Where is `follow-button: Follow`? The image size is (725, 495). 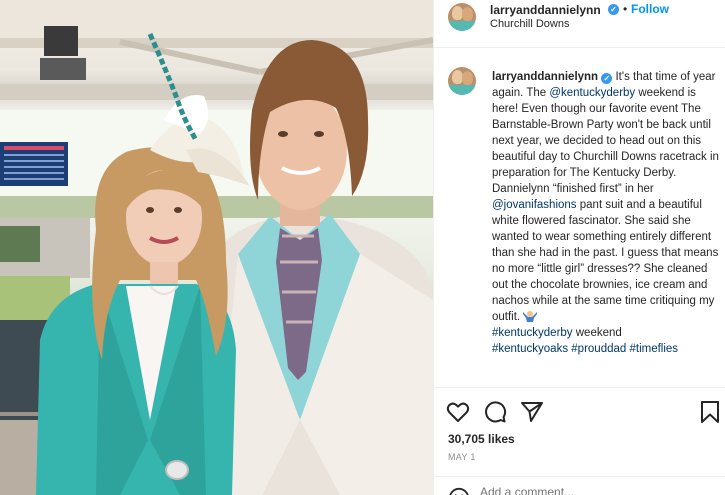 follow-button: Follow is located at coordinates (650, 9).